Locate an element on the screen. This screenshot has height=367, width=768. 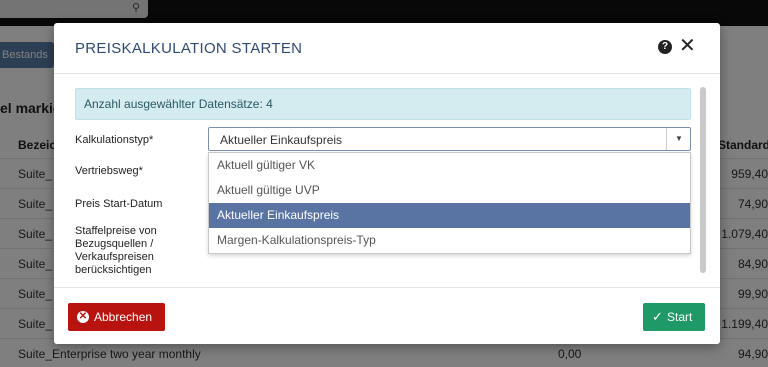
vertriebsweg-label: Vertriebsweg* is located at coordinates (109, 171).